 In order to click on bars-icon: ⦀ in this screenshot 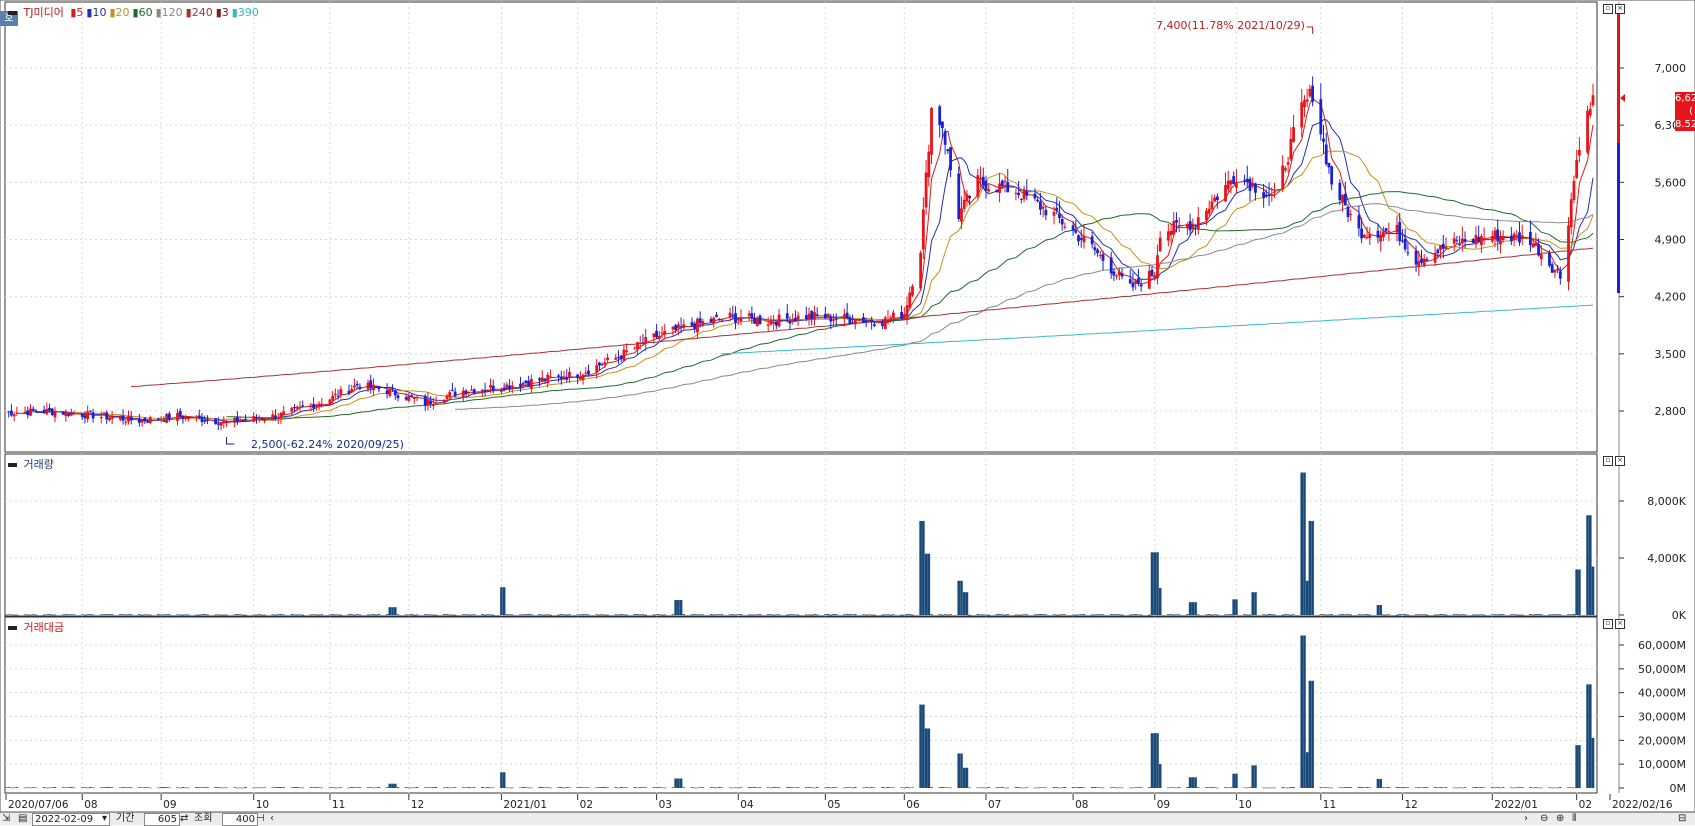, I will do `click(1574, 818)`.